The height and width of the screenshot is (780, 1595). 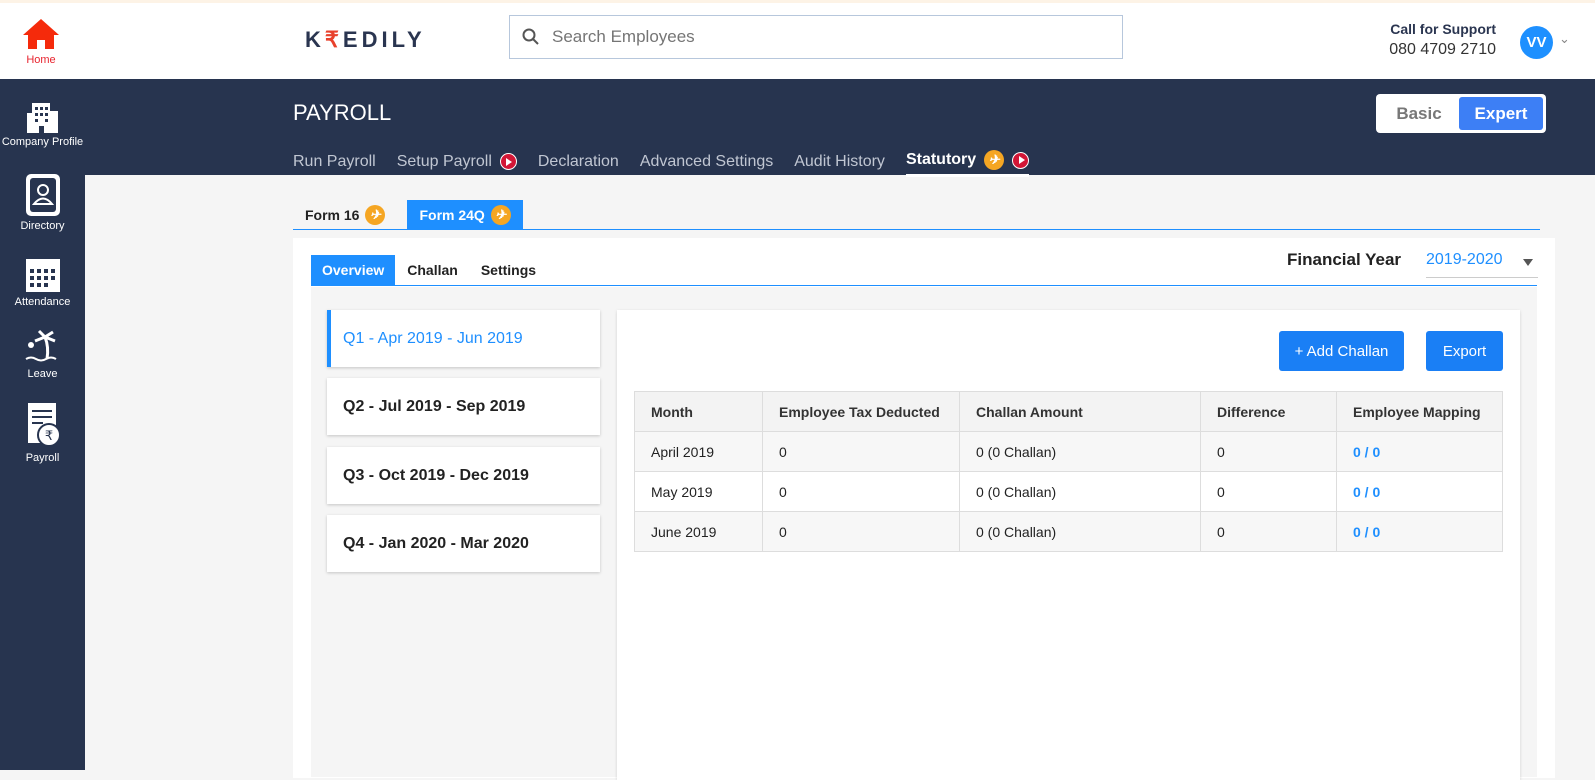 I want to click on tab-label: Run Payroll, so click(x=334, y=161).